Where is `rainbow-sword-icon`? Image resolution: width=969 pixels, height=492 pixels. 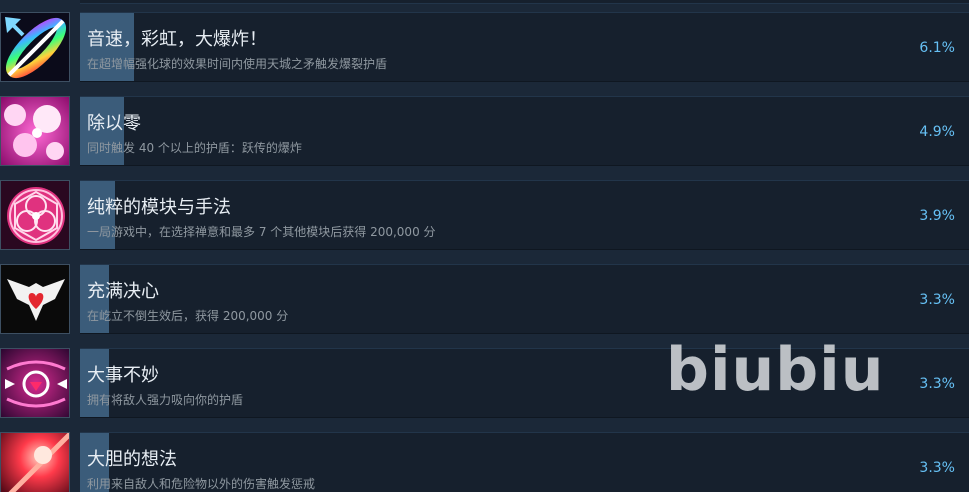 rainbow-sword-icon is located at coordinates (35, 47).